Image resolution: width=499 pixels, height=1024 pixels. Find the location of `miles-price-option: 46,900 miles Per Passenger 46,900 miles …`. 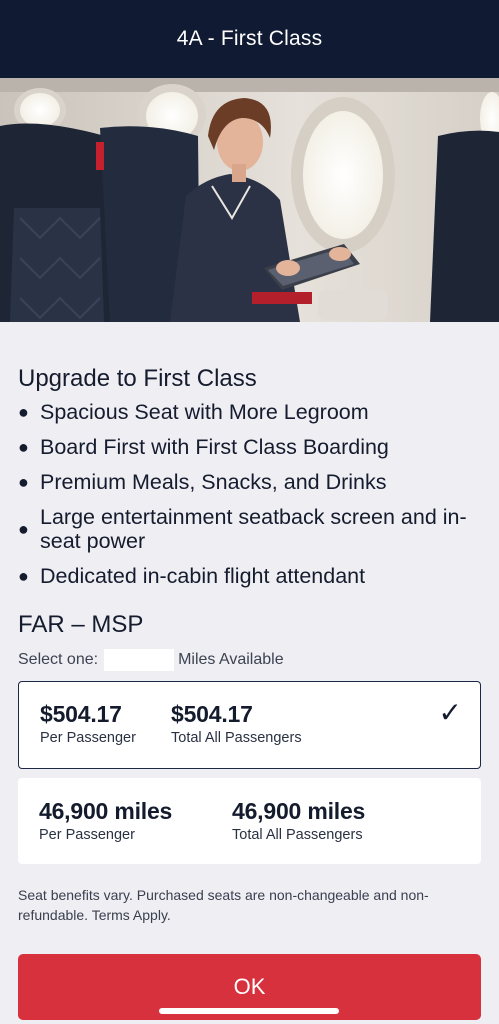

miles-price-option: 46,900 miles Per Passenger 46,900 miles … is located at coordinates (249, 821).